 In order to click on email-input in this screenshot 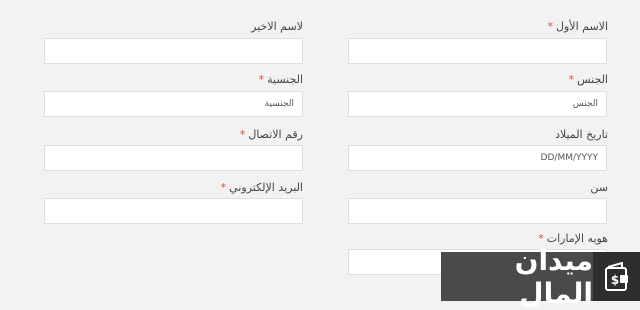, I will do `click(173, 211)`.